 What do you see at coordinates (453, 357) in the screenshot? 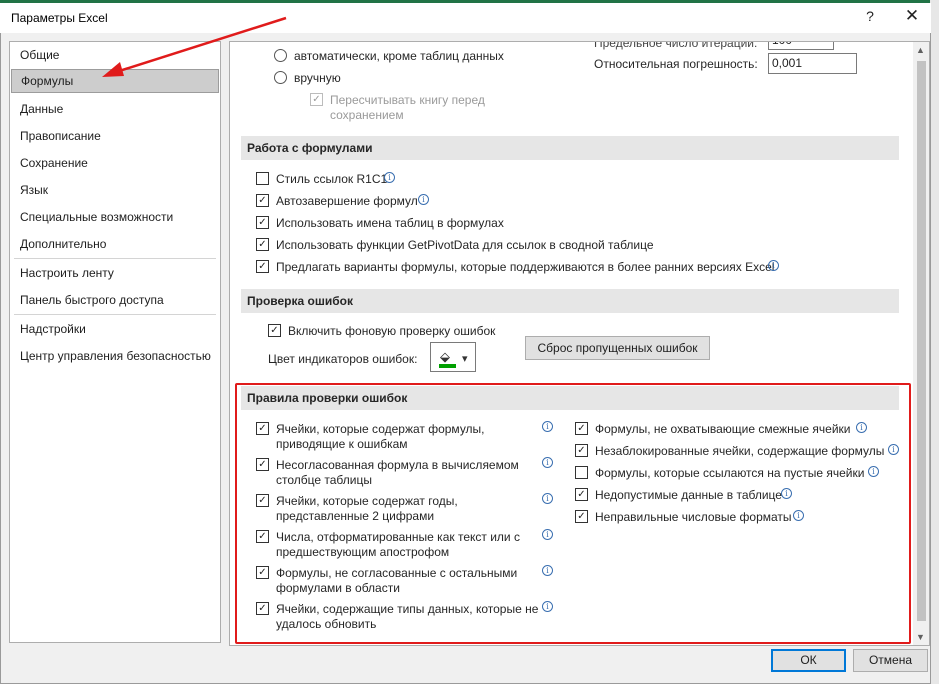
I see `indicator-color-picker: ⬙ ▾` at bounding box center [453, 357].